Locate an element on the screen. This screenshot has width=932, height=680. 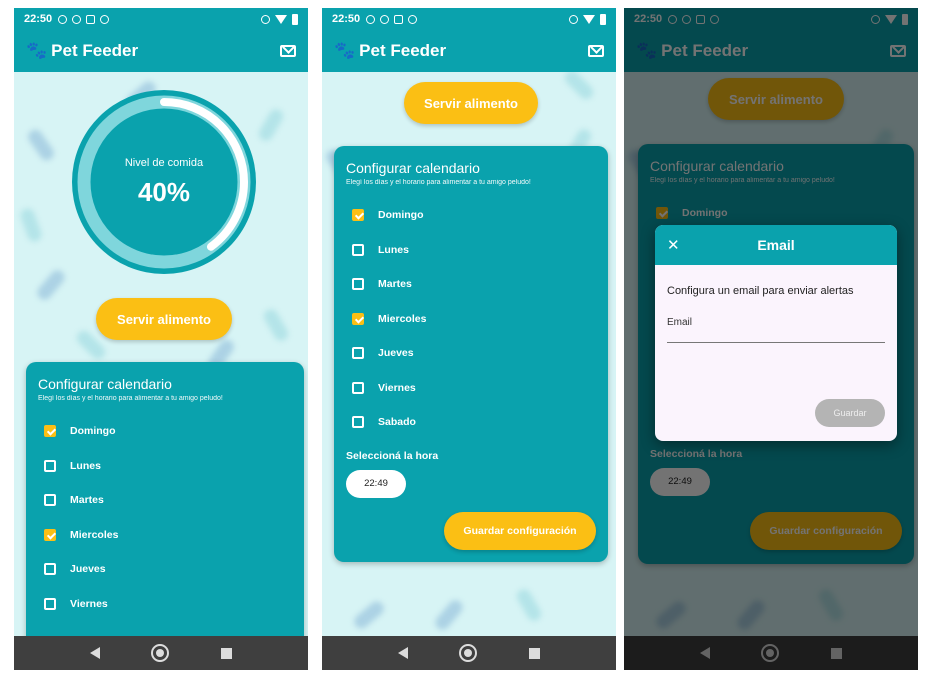
close-icon: ✕ is located at coordinates (675, 245).